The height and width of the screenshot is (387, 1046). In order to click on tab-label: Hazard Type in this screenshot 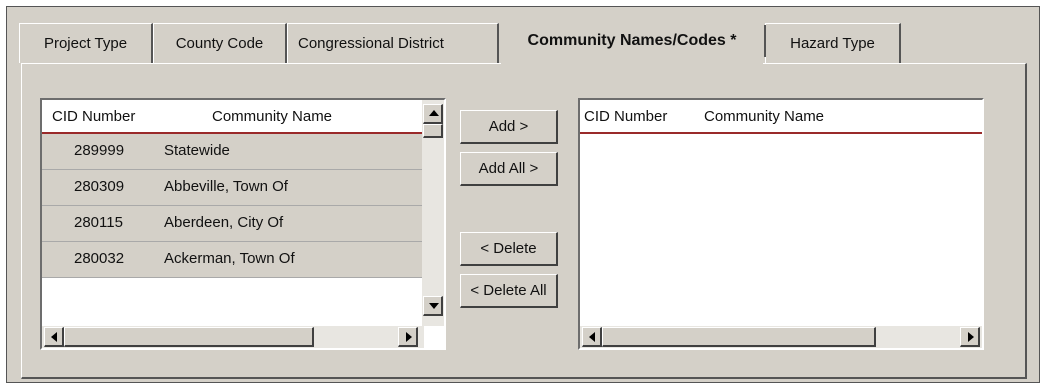, I will do `click(832, 43)`.